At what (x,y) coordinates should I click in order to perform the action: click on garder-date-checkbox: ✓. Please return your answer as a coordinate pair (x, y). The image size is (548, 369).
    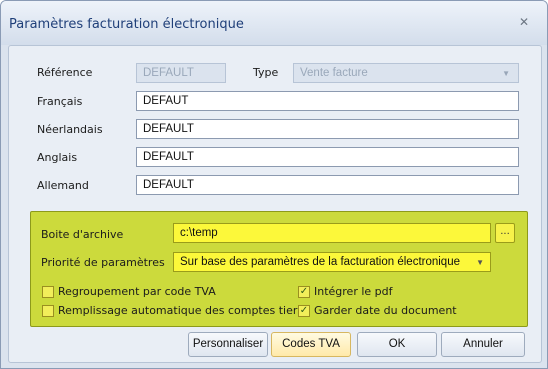
    Looking at the image, I should click on (304, 311).